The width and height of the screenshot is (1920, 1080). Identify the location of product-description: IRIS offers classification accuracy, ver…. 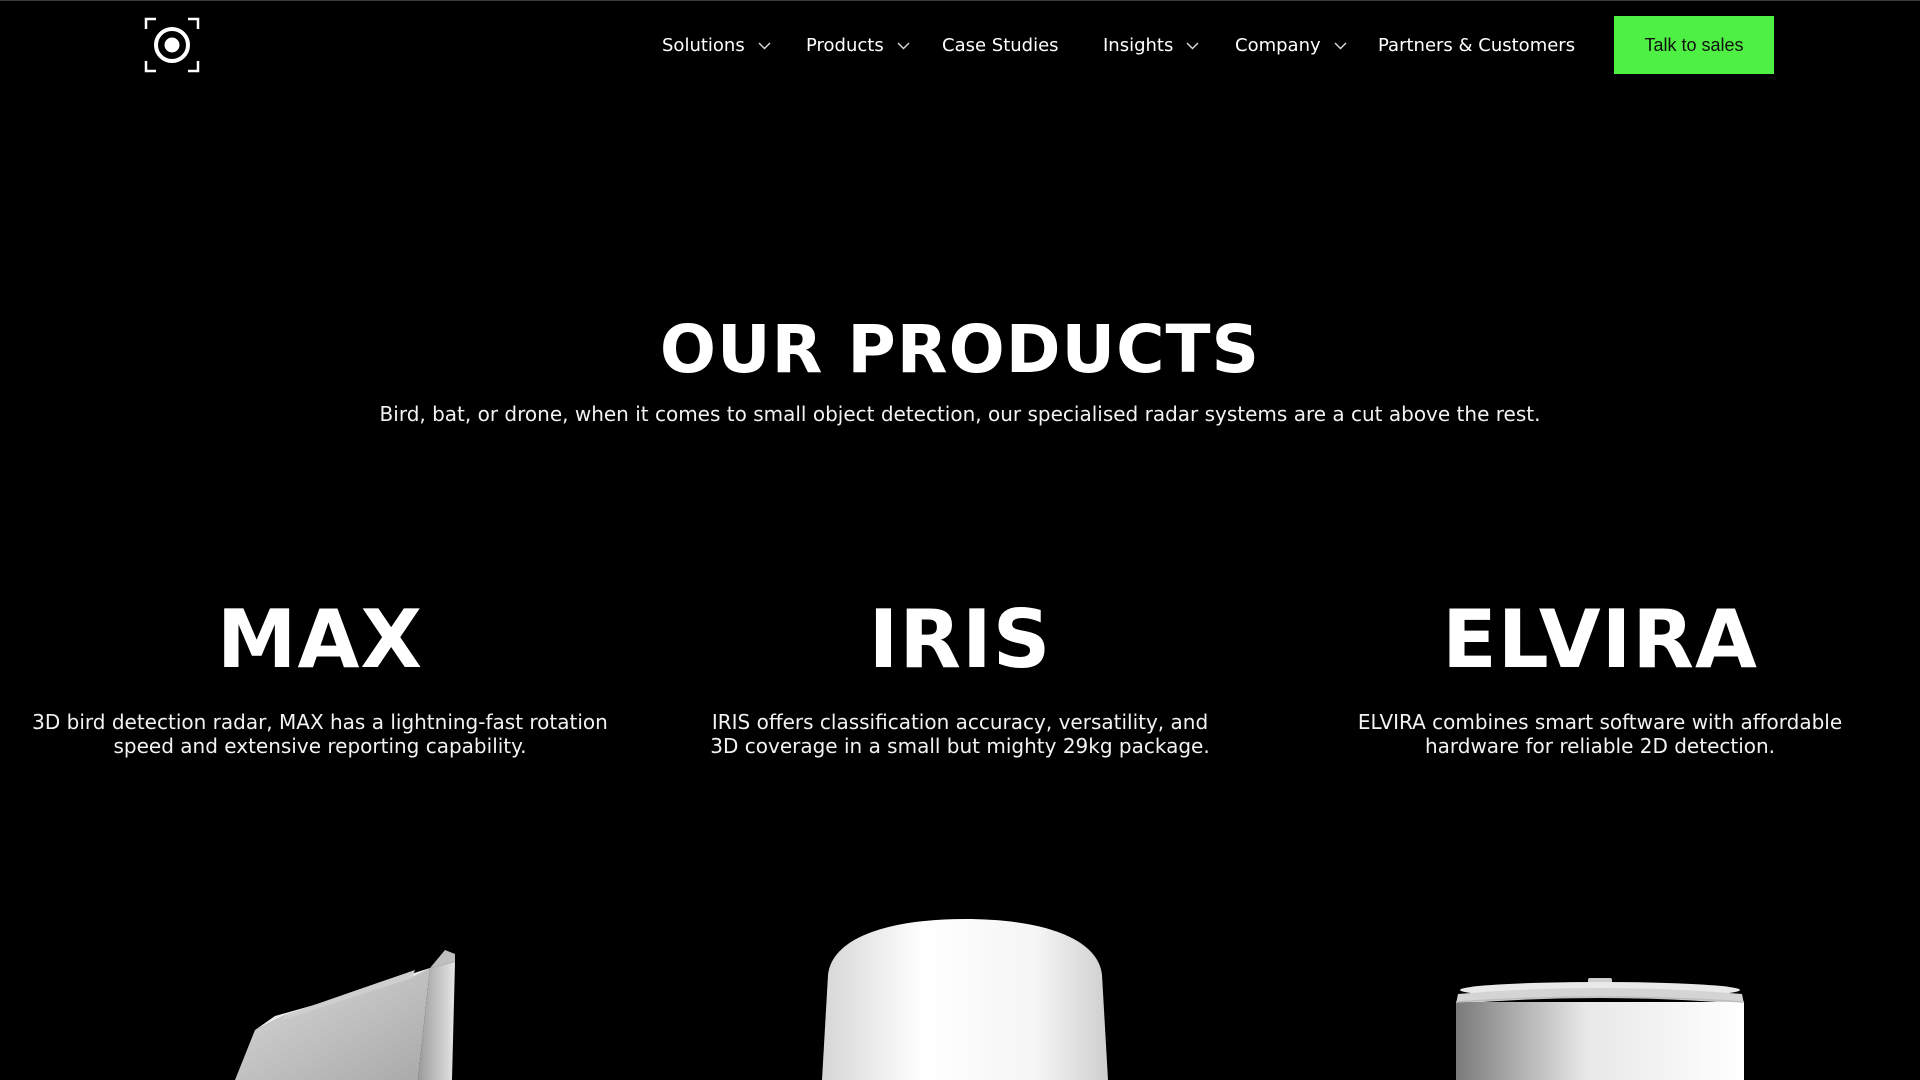
(960, 734).